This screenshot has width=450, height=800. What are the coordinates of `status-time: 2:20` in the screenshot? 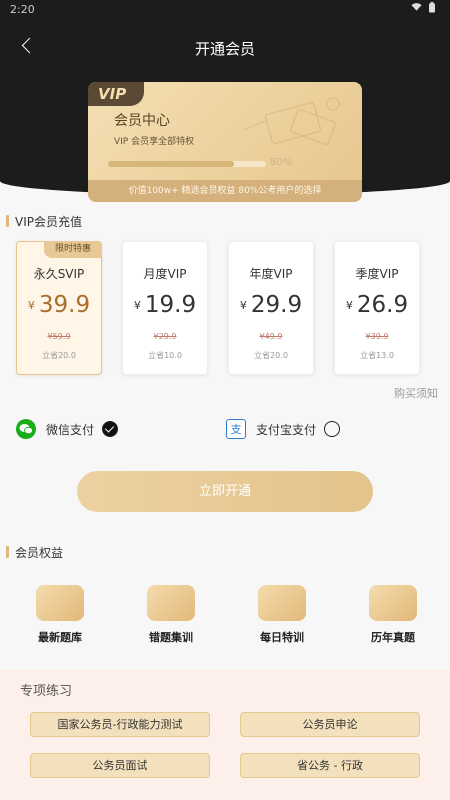 It's located at (22, 9).